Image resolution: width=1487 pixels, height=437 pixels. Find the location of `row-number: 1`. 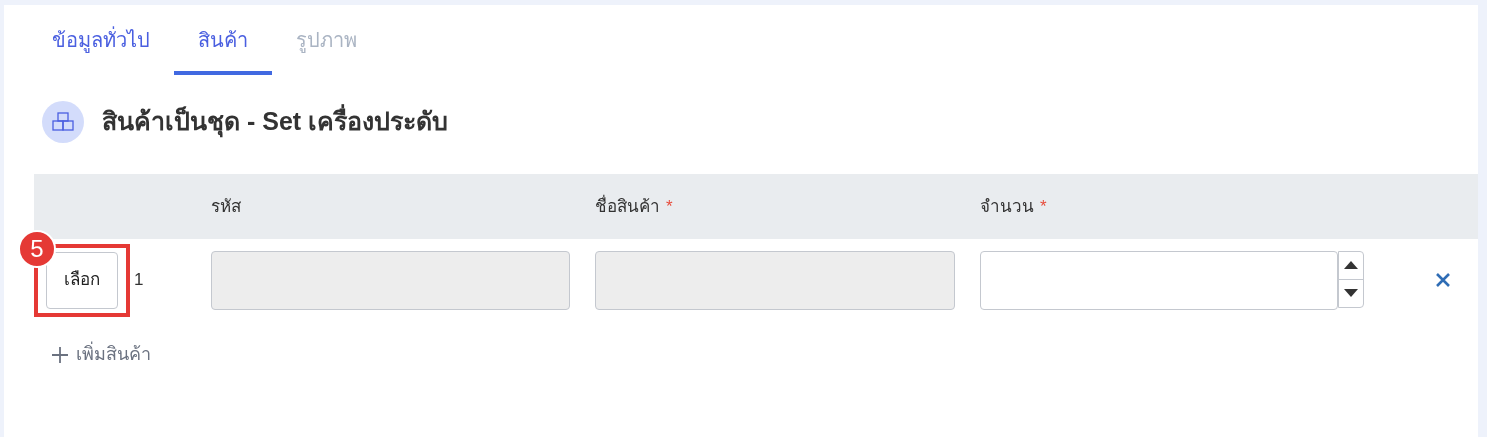

row-number: 1 is located at coordinates (139, 280).